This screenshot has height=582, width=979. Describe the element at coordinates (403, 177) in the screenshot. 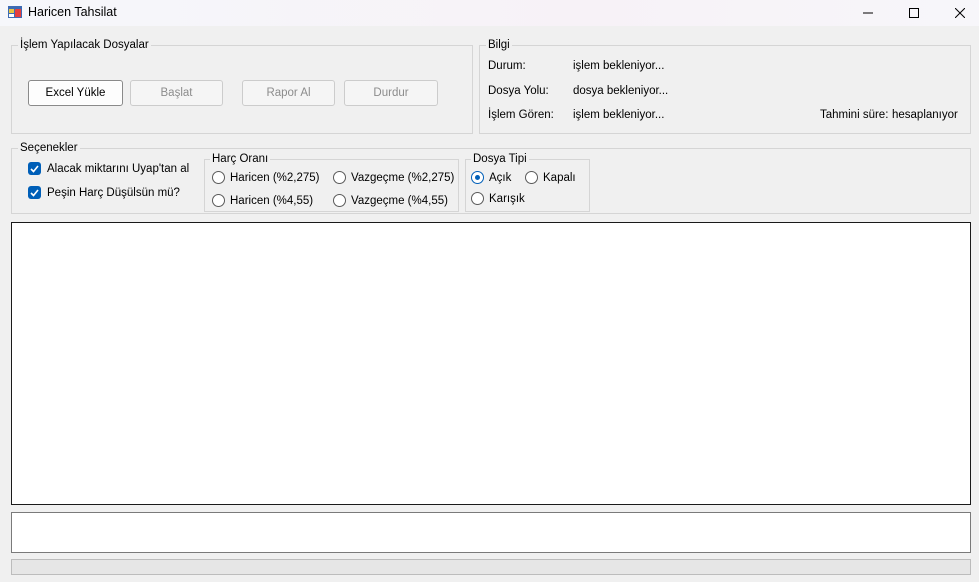

I see `radio-label: Vazgeçme (%2,275)` at that location.